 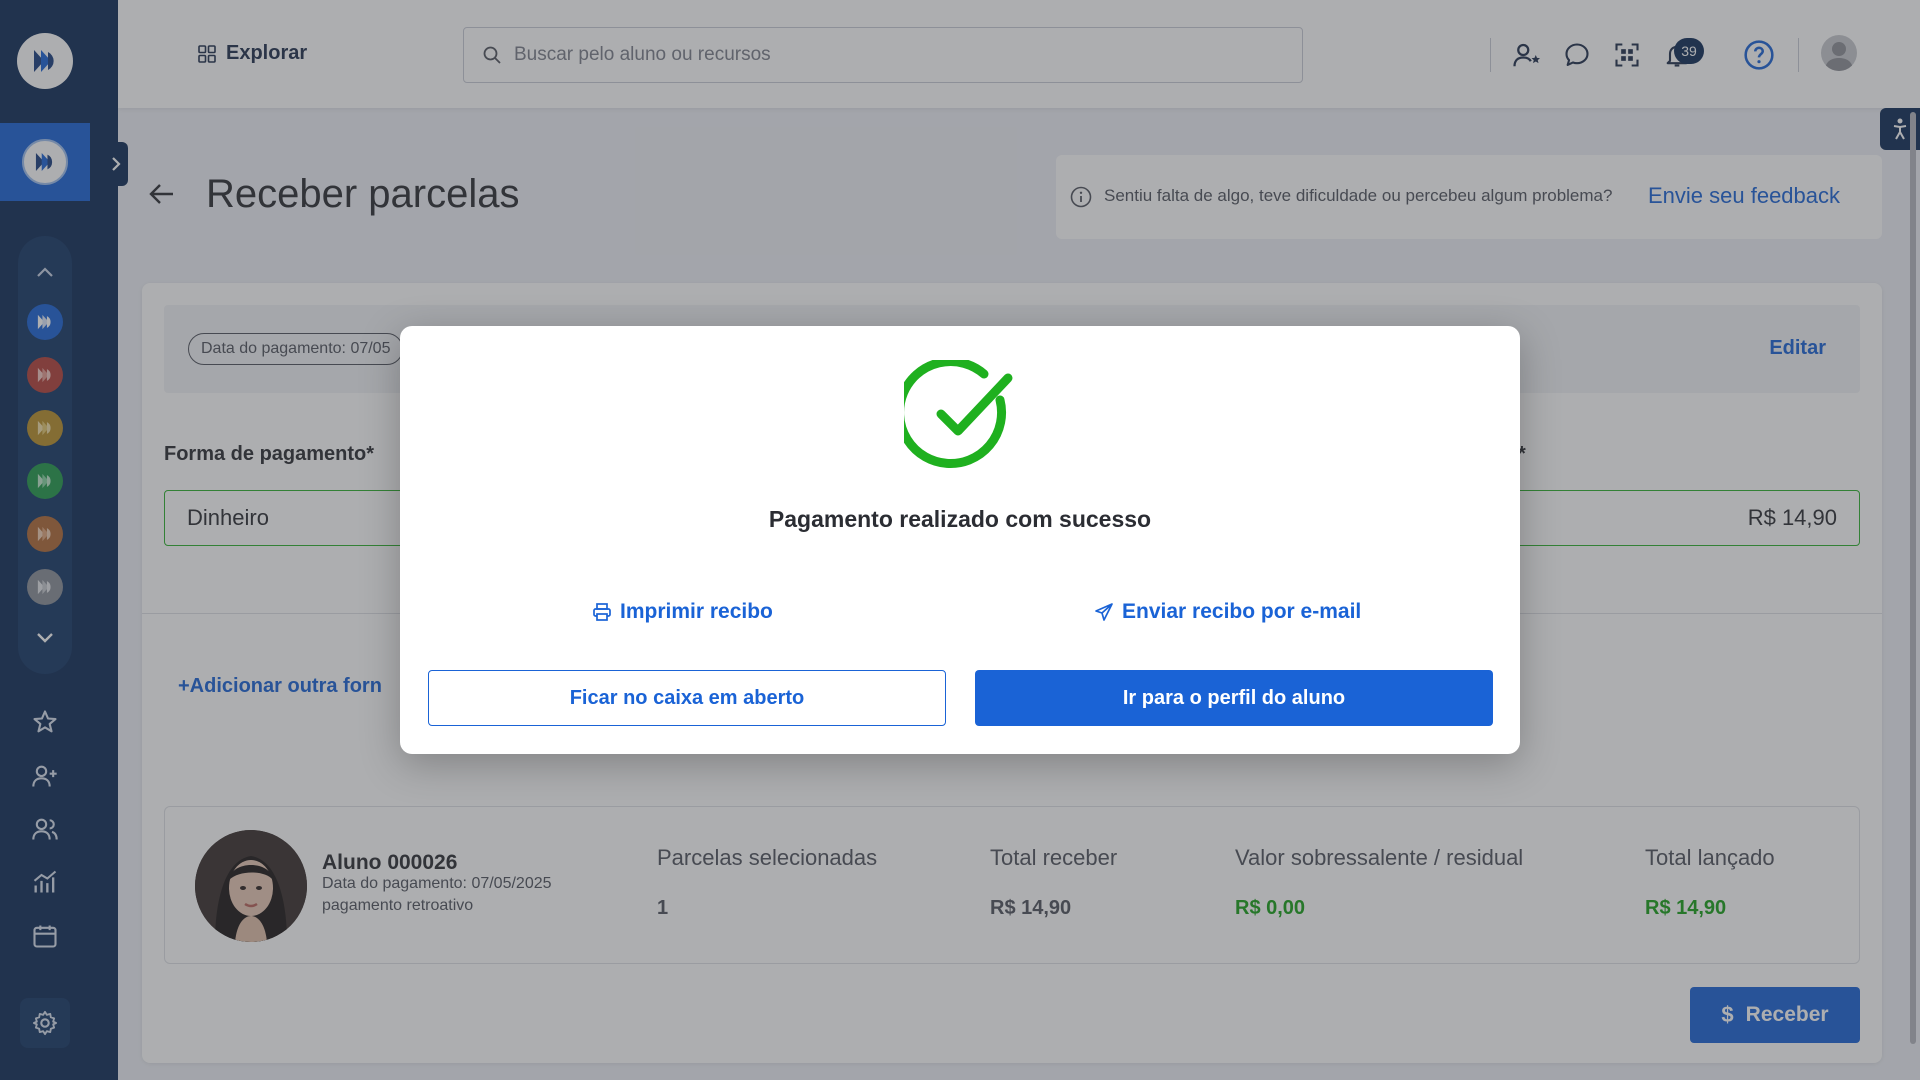 I want to click on go-to-profile-button: Ir para o perfil do aluno, so click(x=1234, y=698).